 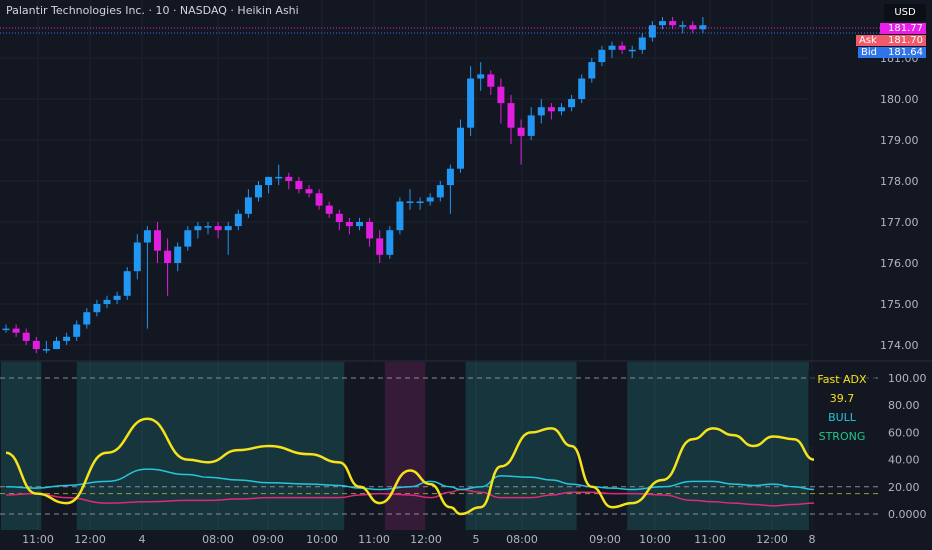 What do you see at coordinates (812, 539) in the screenshot?
I see `time-tick: 8` at bounding box center [812, 539].